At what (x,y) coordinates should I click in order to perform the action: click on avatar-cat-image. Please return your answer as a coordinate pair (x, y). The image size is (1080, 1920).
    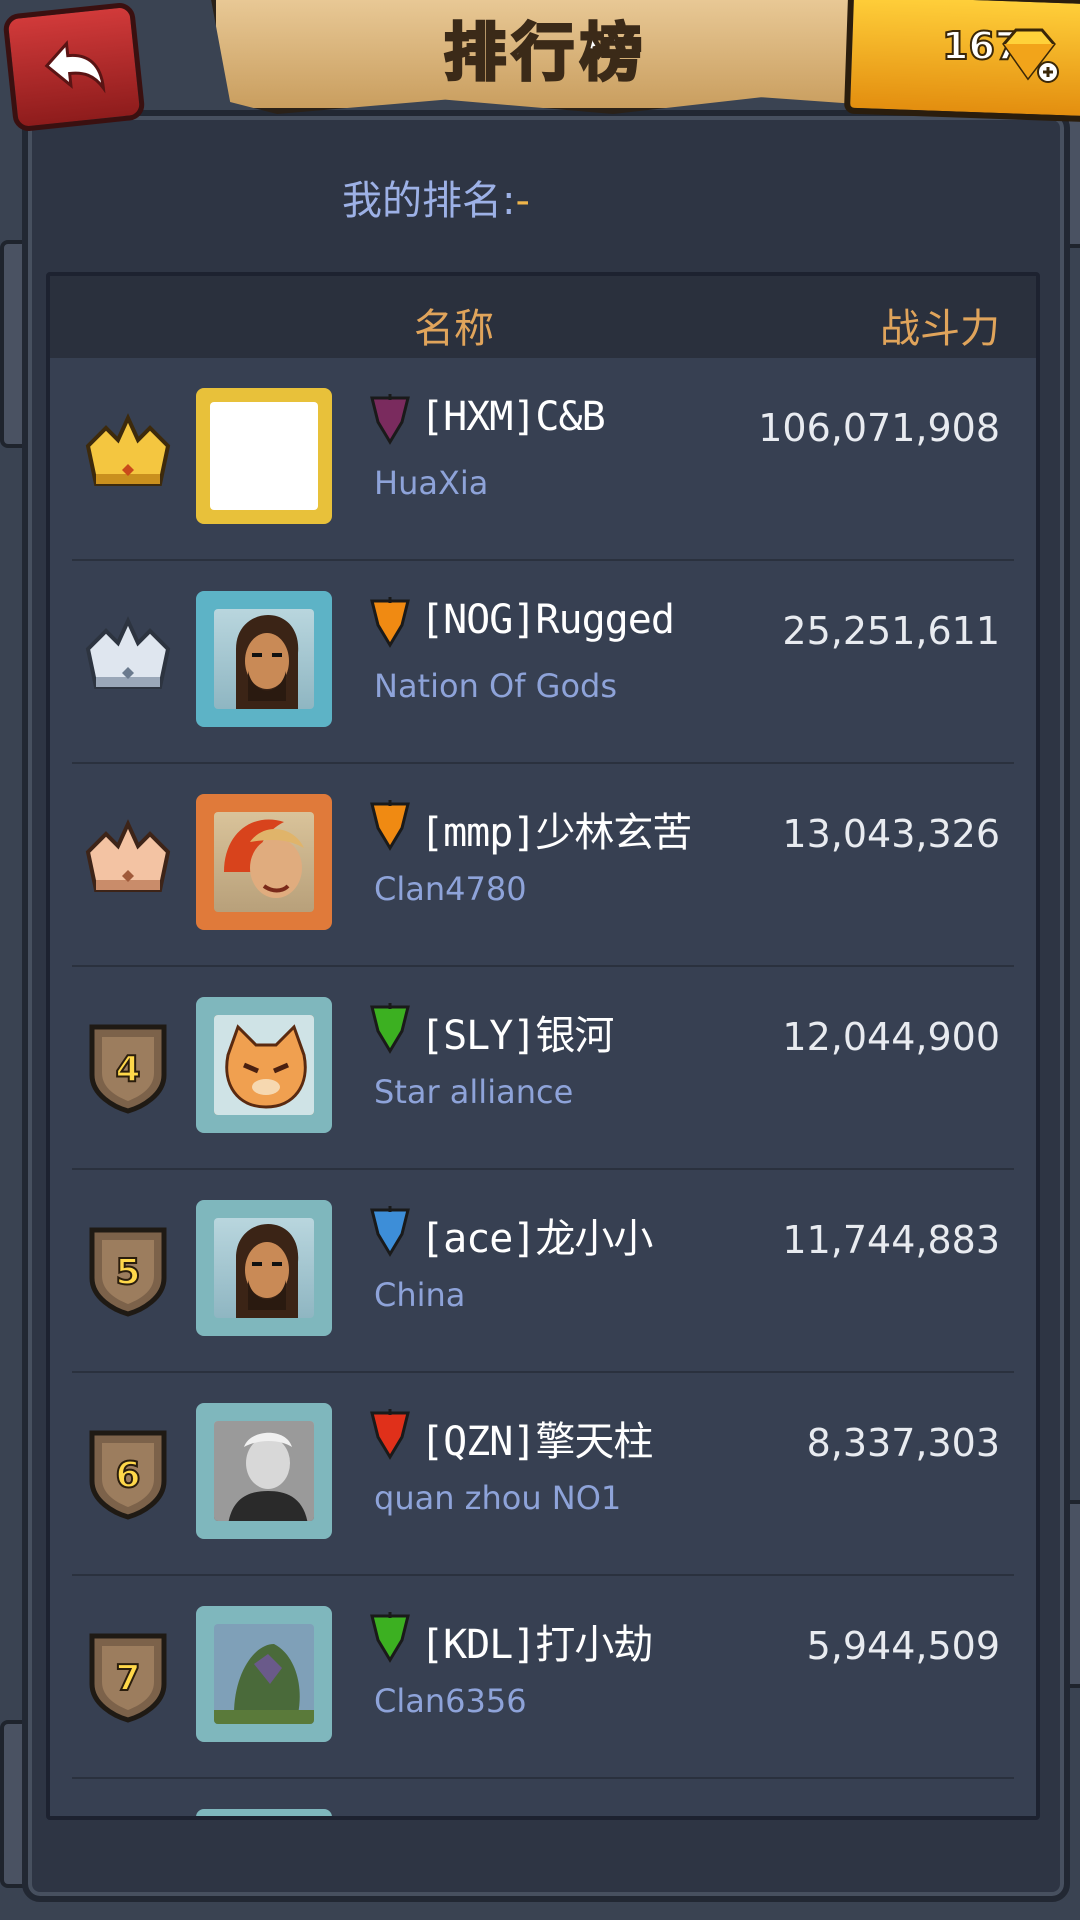
    Looking at the image, I should click on (264, 1065).